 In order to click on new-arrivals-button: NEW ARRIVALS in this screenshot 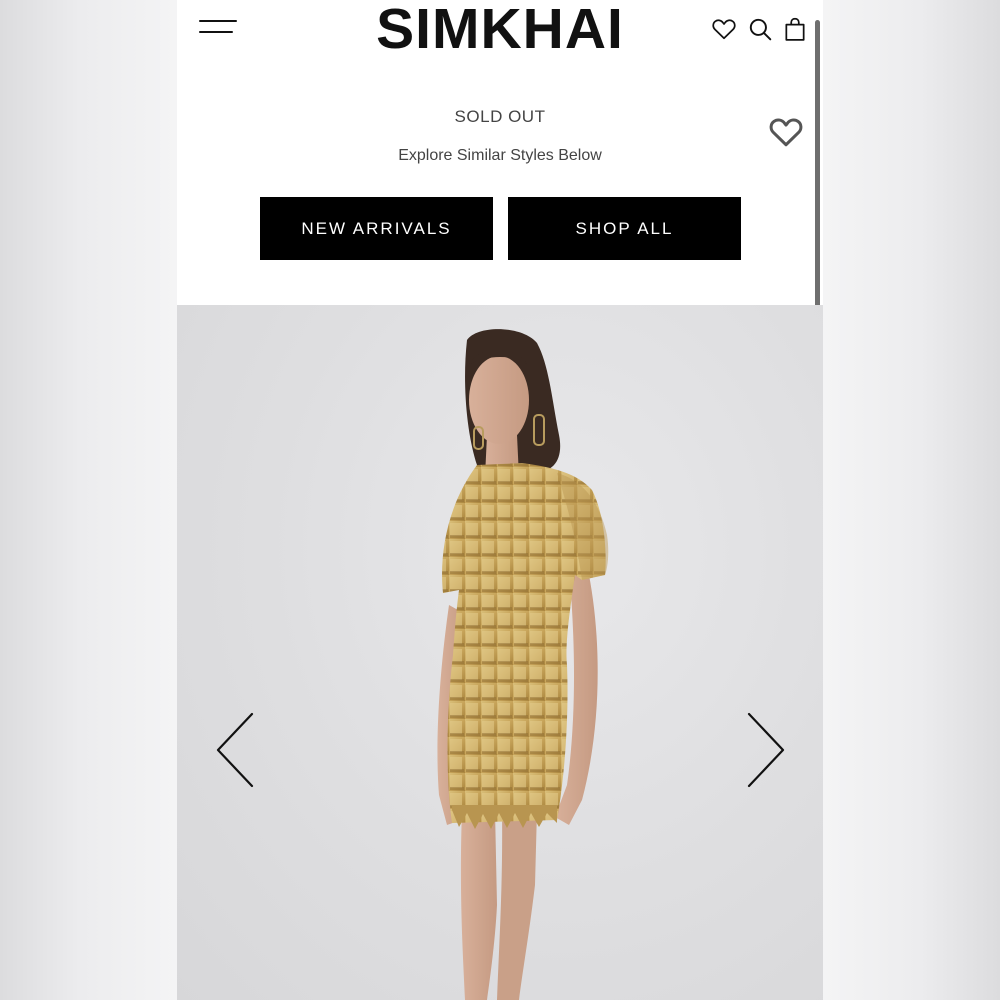, I will do `click(376, 228)`.